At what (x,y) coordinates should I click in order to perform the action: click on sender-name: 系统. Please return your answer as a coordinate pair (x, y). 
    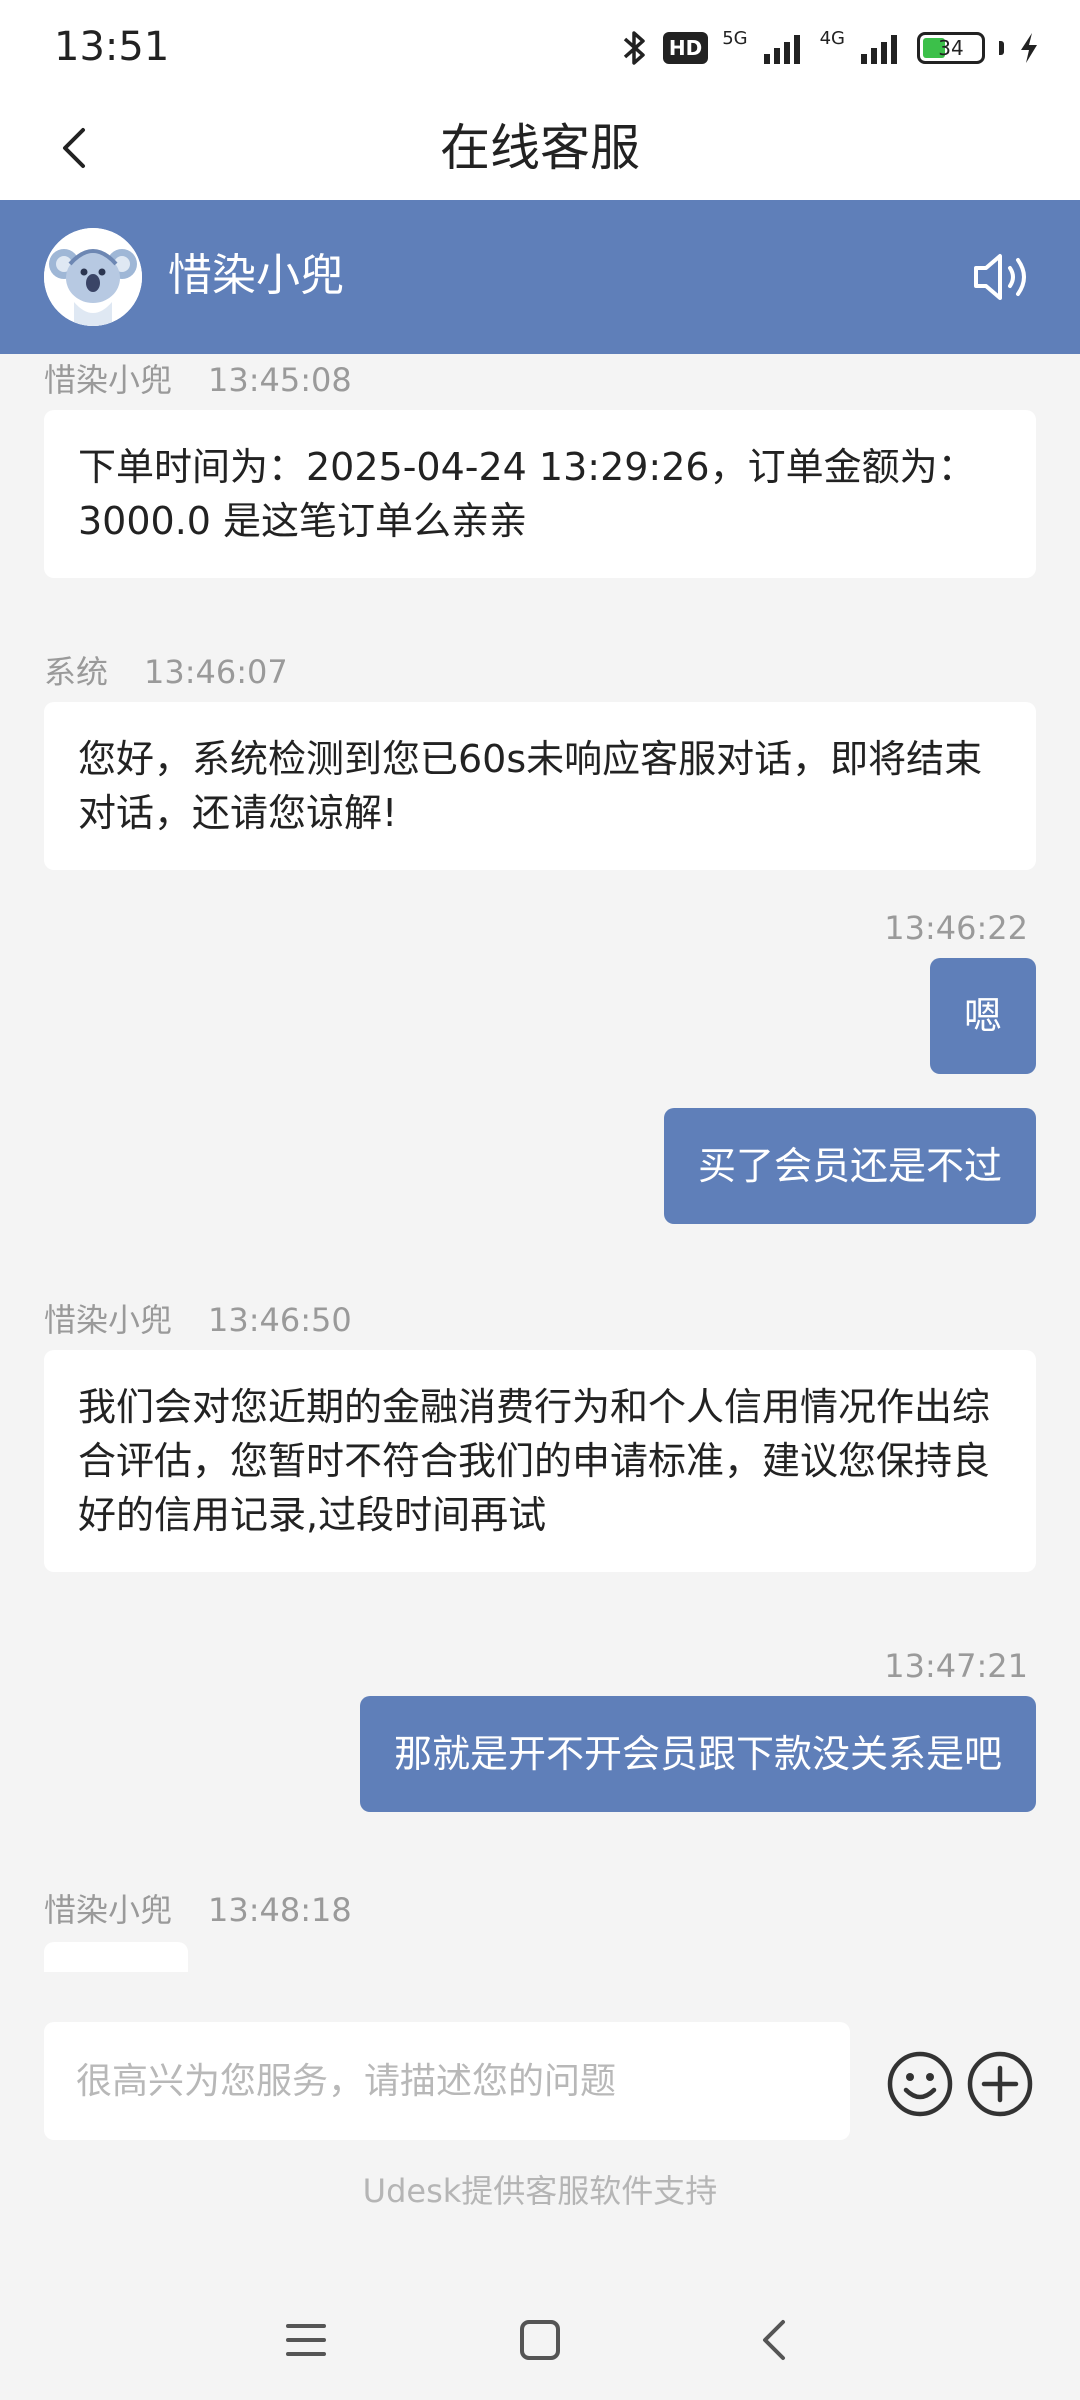
    Looking at the image, I should click on (76, 672).